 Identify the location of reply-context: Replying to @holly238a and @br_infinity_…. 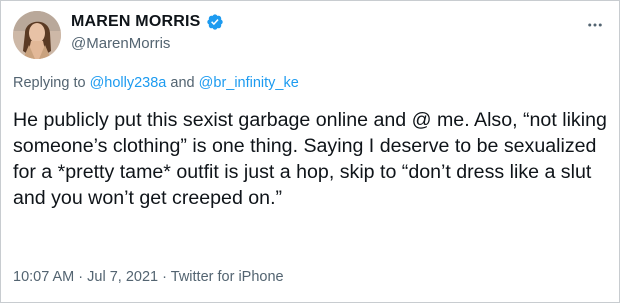
(156, 83).